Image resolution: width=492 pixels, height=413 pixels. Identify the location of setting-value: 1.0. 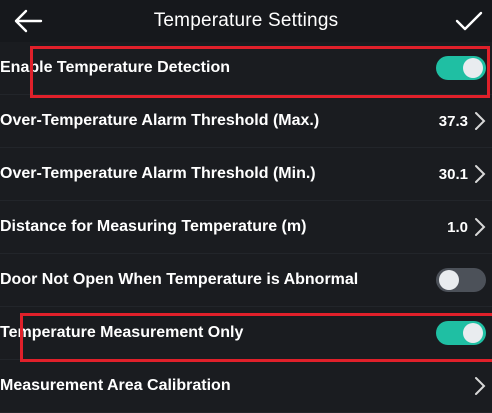
(457, 227).